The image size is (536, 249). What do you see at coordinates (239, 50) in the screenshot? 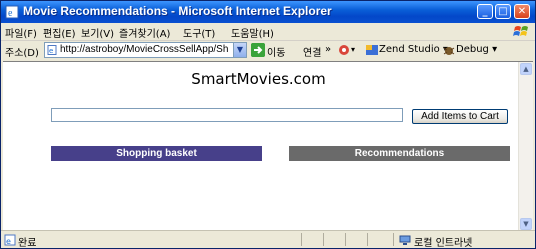
I see `address-dropdown-icon: ▼` at bounding box center [239, 50].